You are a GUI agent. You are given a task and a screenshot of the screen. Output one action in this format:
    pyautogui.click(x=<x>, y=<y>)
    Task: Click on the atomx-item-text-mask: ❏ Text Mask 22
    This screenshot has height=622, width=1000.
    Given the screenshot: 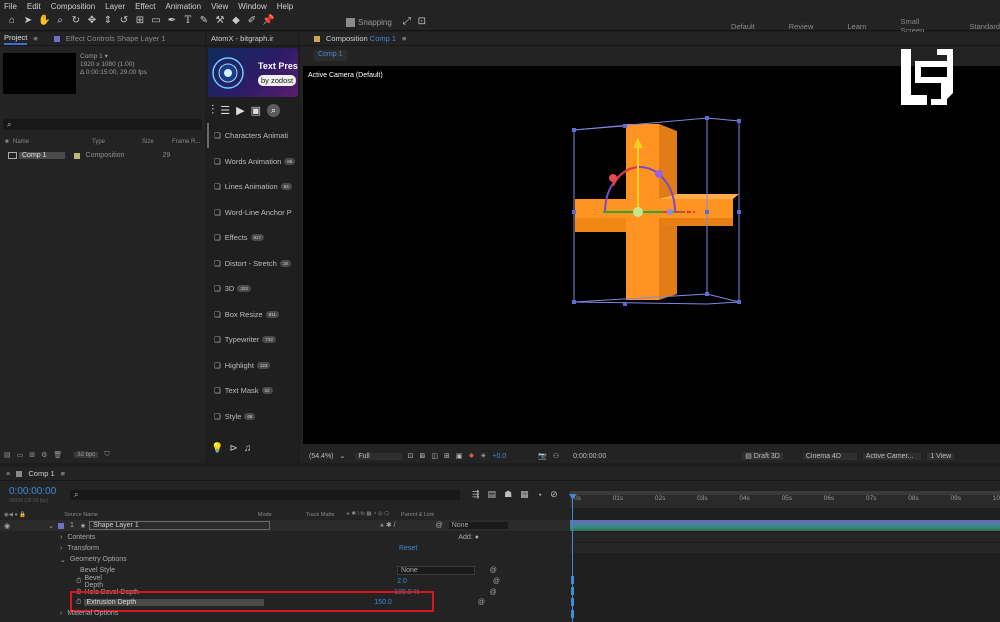 What is the action you would take?
    pyautogui.click(x=252, y=391)
    